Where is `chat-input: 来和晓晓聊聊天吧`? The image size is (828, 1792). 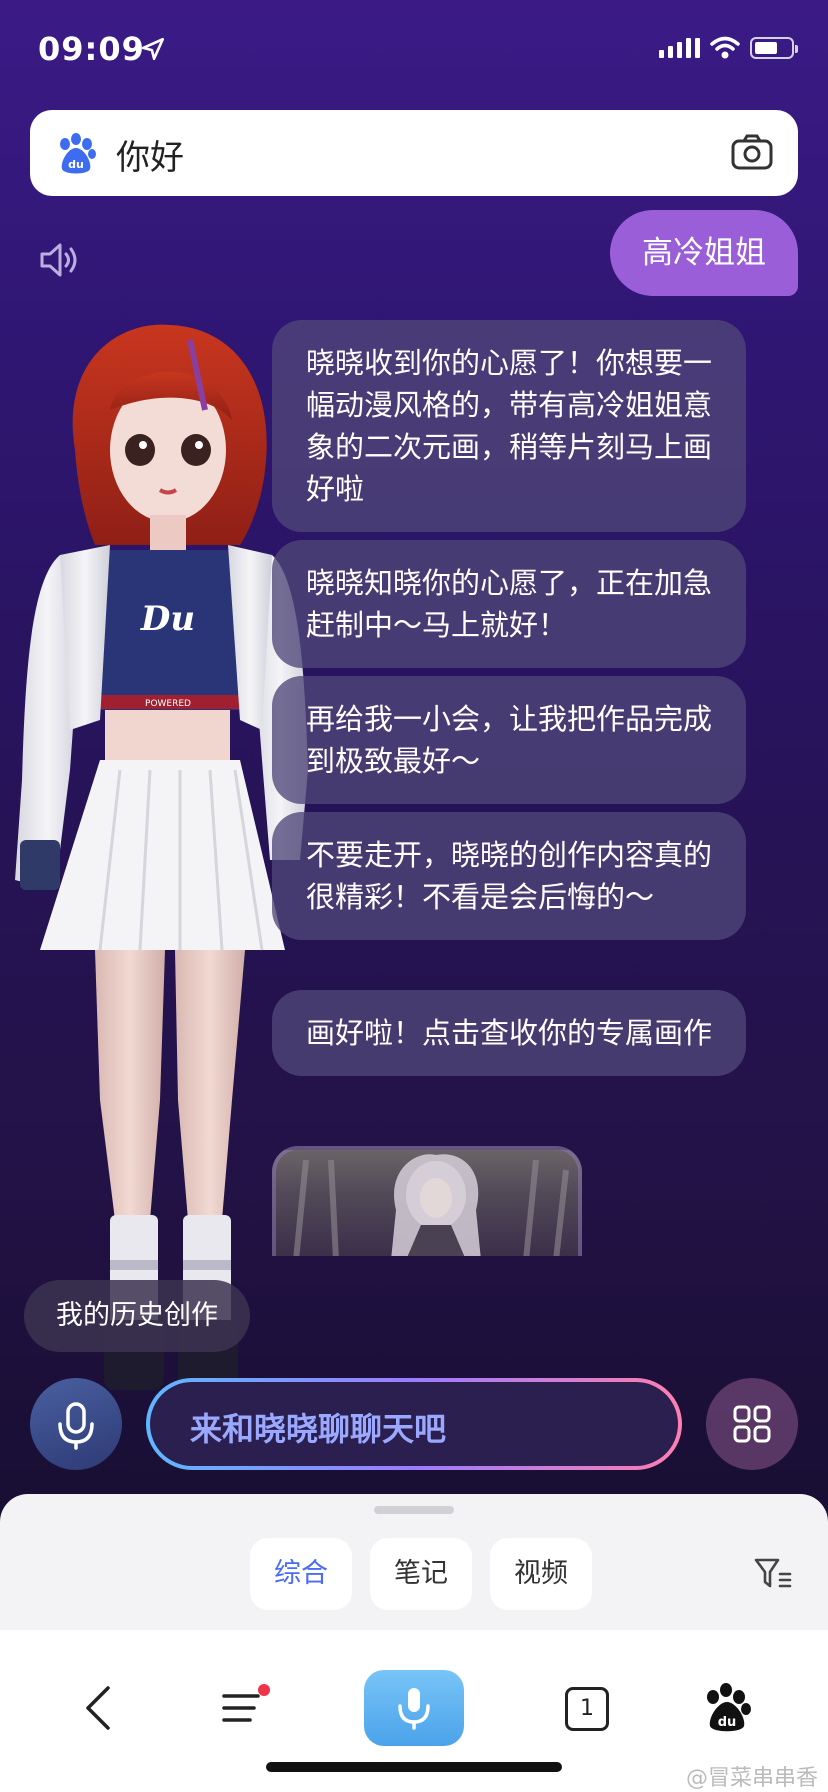
chat-input: 来和晓晓聊聊天吧 is located at coordinates (414, 1424).